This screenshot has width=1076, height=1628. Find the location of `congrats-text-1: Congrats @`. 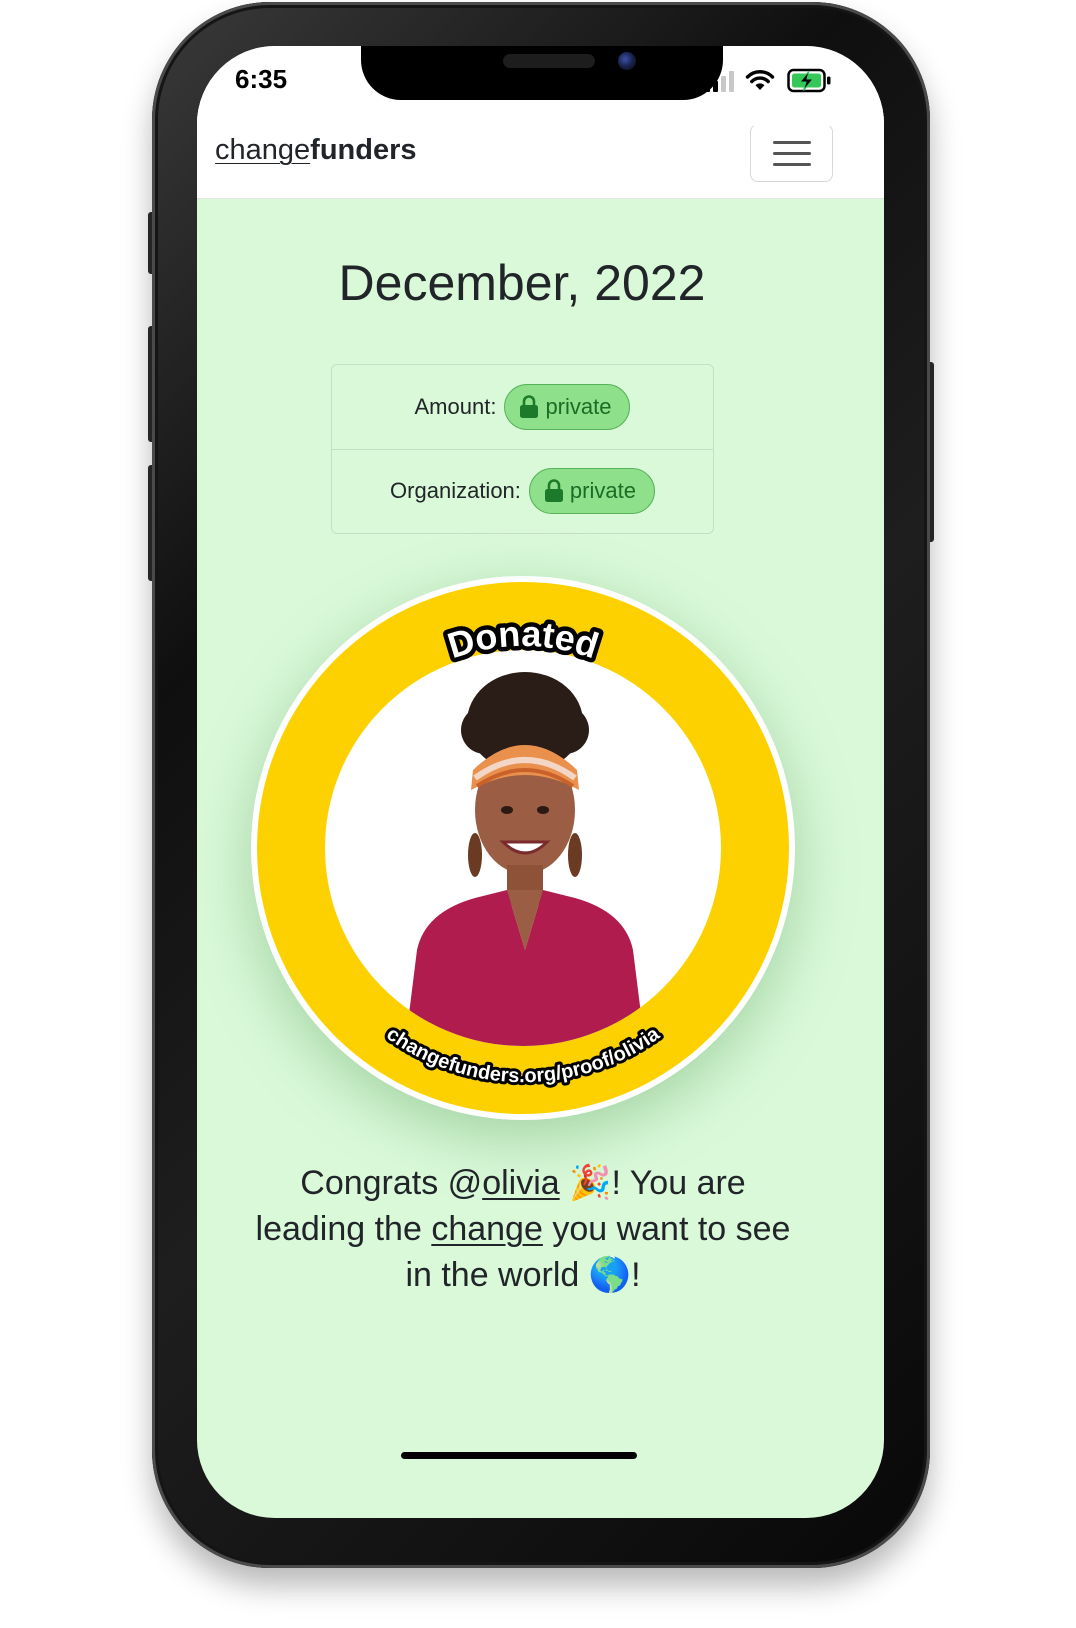

congrats-text-1: Congrats @ is located at coordinates (391, 1183).